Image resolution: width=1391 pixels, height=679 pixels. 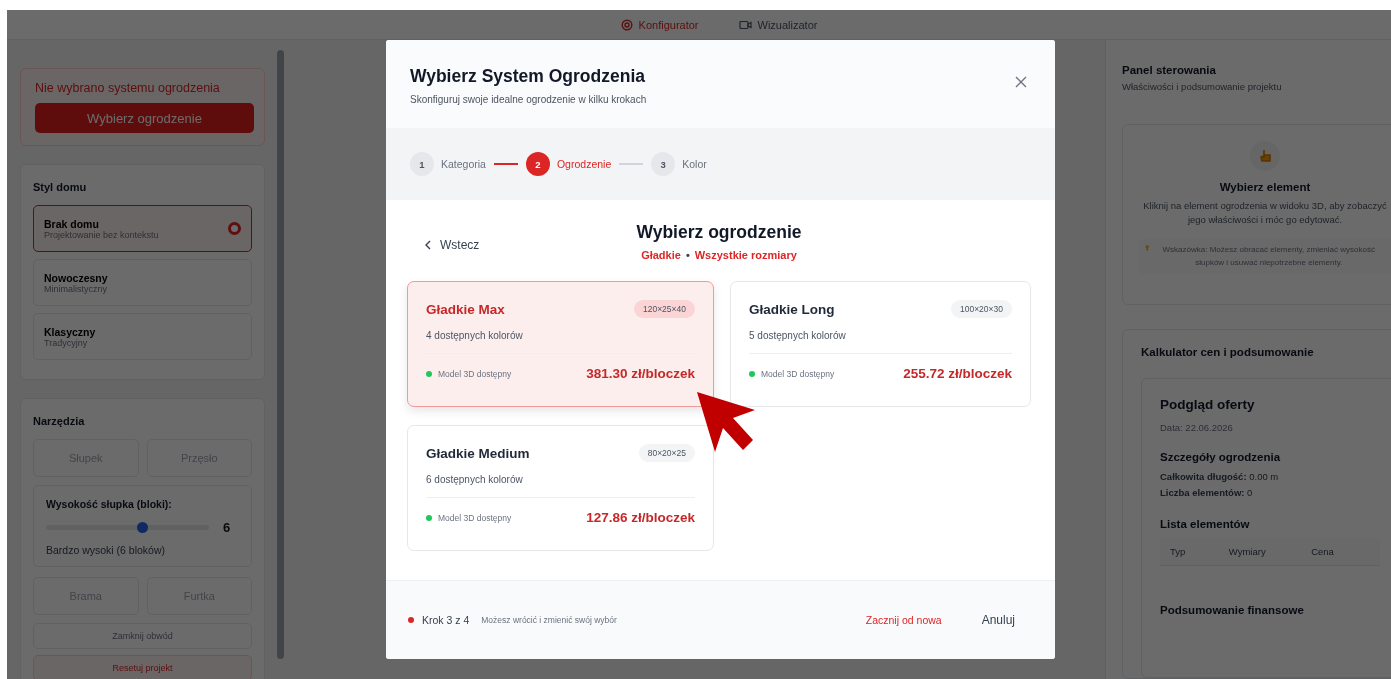 What do you see at coordinates (72, 223) in the screenshot?
I see `option-name: Brak domu` at bounding box center [72, 223].